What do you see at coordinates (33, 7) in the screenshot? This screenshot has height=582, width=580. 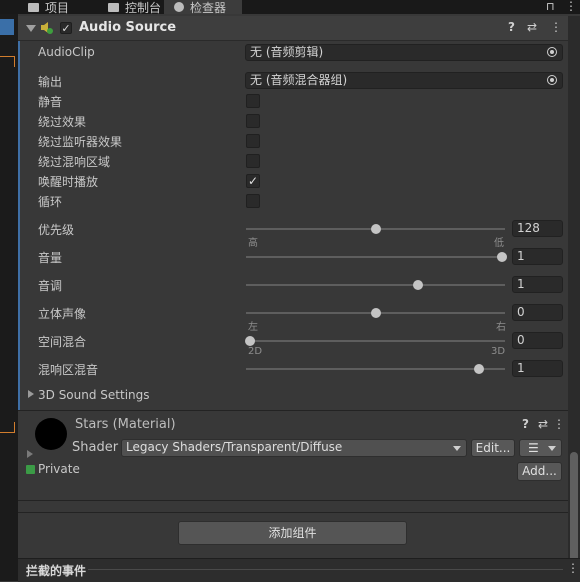 I see `folder-icon` at bounding box center [33, 7].